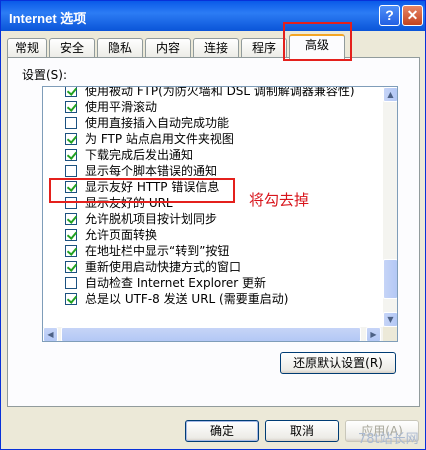  What do you see at coordinates (50, 334) in the screenshot?
I see `scroll-left-arrow-icon: ◀` at bounding box center [50, 334].